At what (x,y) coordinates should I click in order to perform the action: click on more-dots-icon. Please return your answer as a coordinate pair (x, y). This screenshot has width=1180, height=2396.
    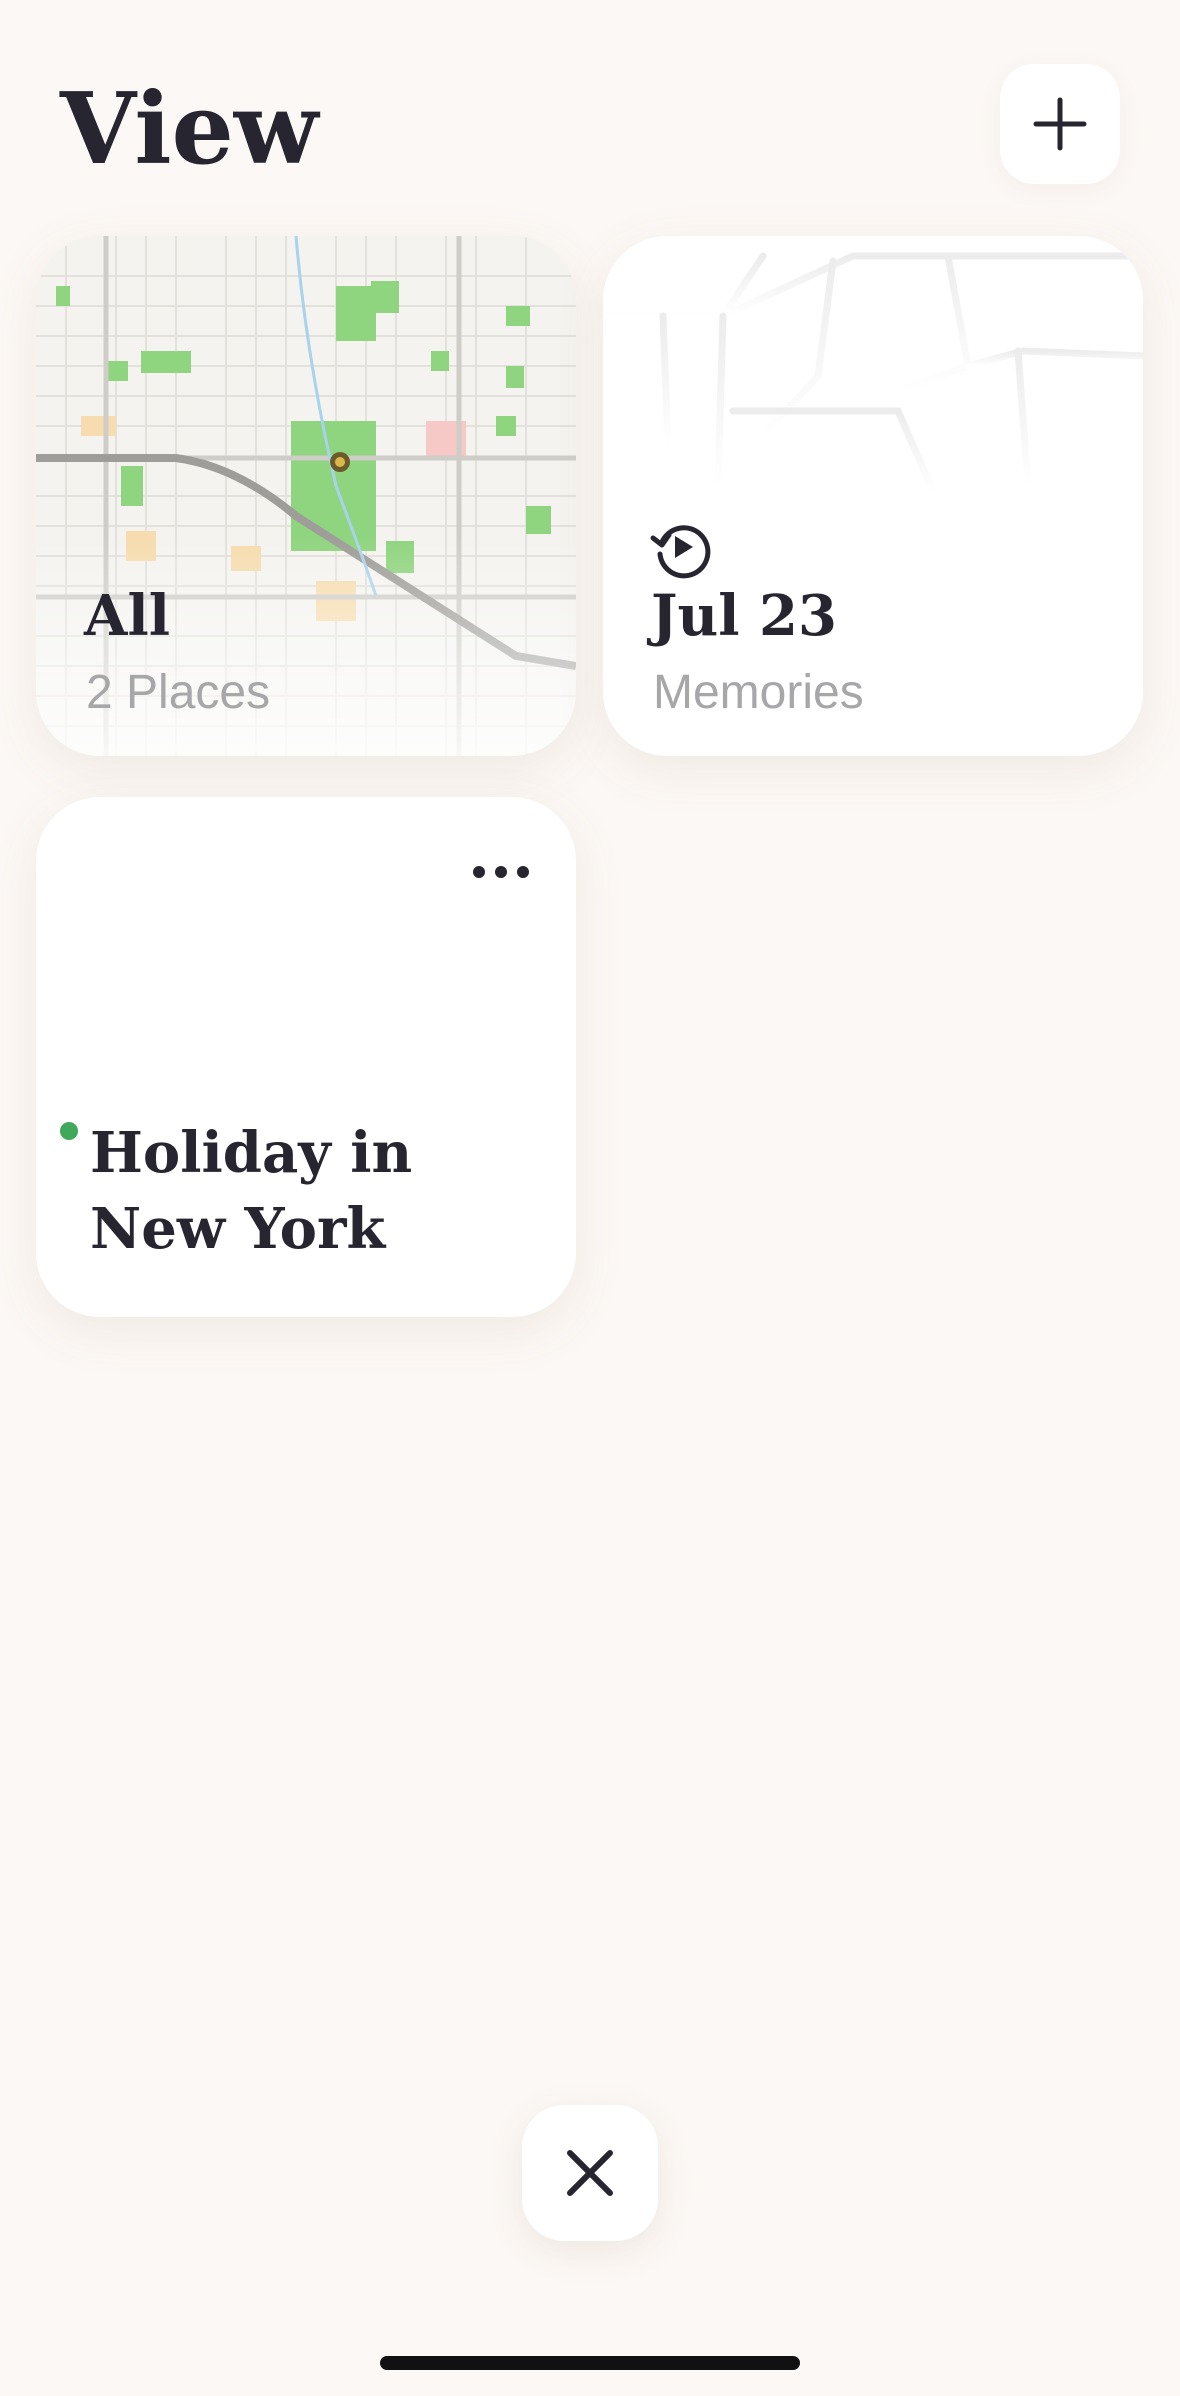
    Looking at the image, I should click on (501, 872).